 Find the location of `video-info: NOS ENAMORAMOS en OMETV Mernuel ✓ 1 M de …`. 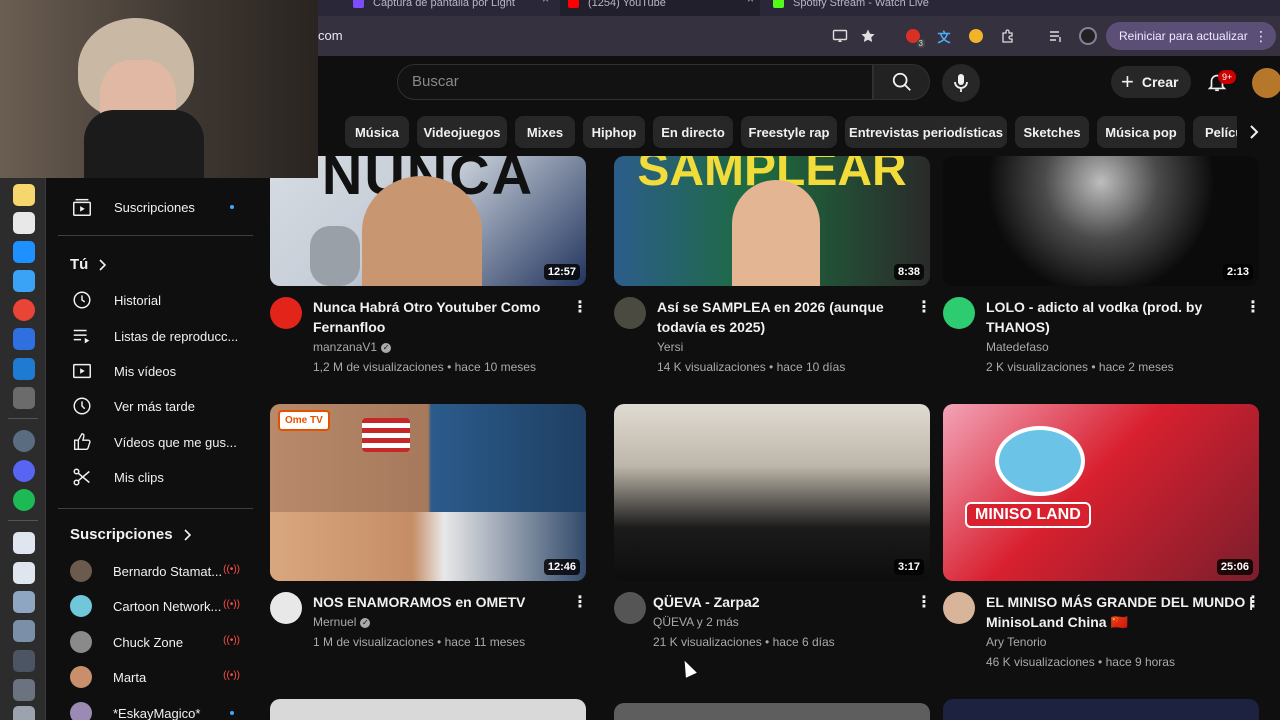

video-info: NOS ENAMORAMOS en OMETV Mernuel ✓ 1 M de … is located at coordinates (430, 622).